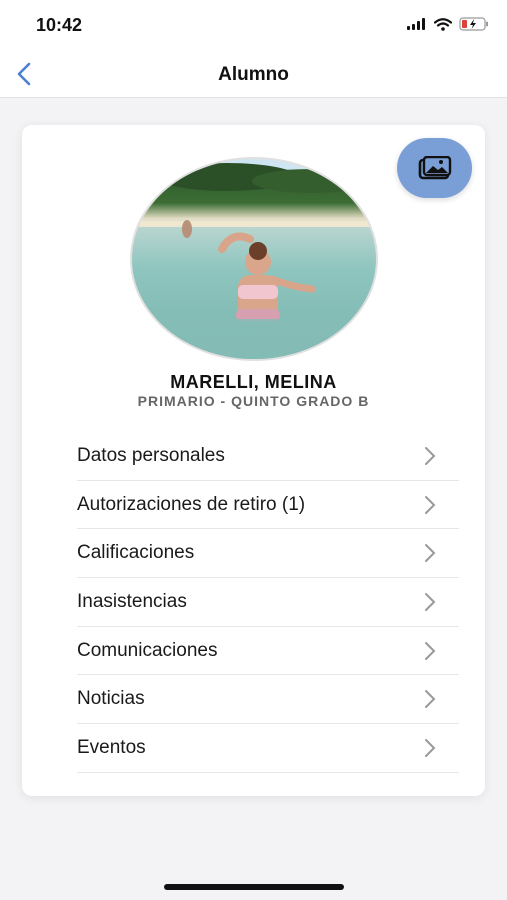  Describe the element at coordinates (268, 700) in the screenshot. I see `menu-item-noticias: Noticias` at that location.